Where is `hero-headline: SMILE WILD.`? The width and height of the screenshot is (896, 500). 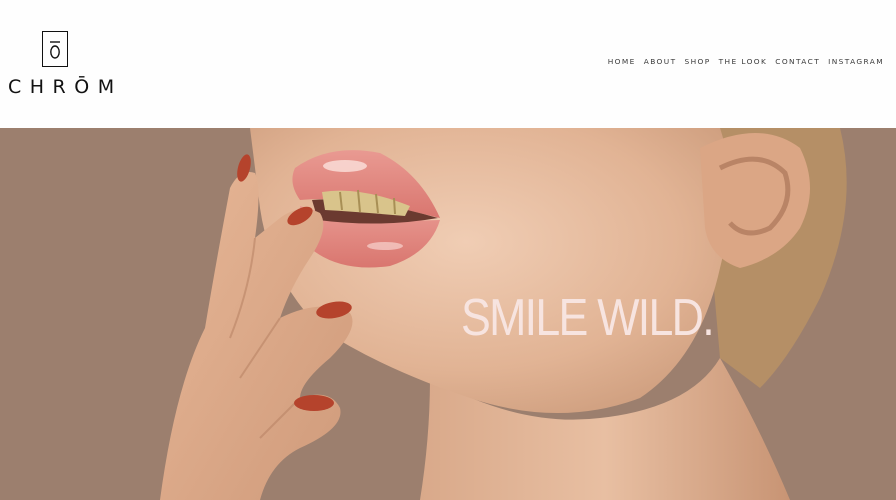
hero-headline: SMILE WILD. is located at coordinates (588, 318).